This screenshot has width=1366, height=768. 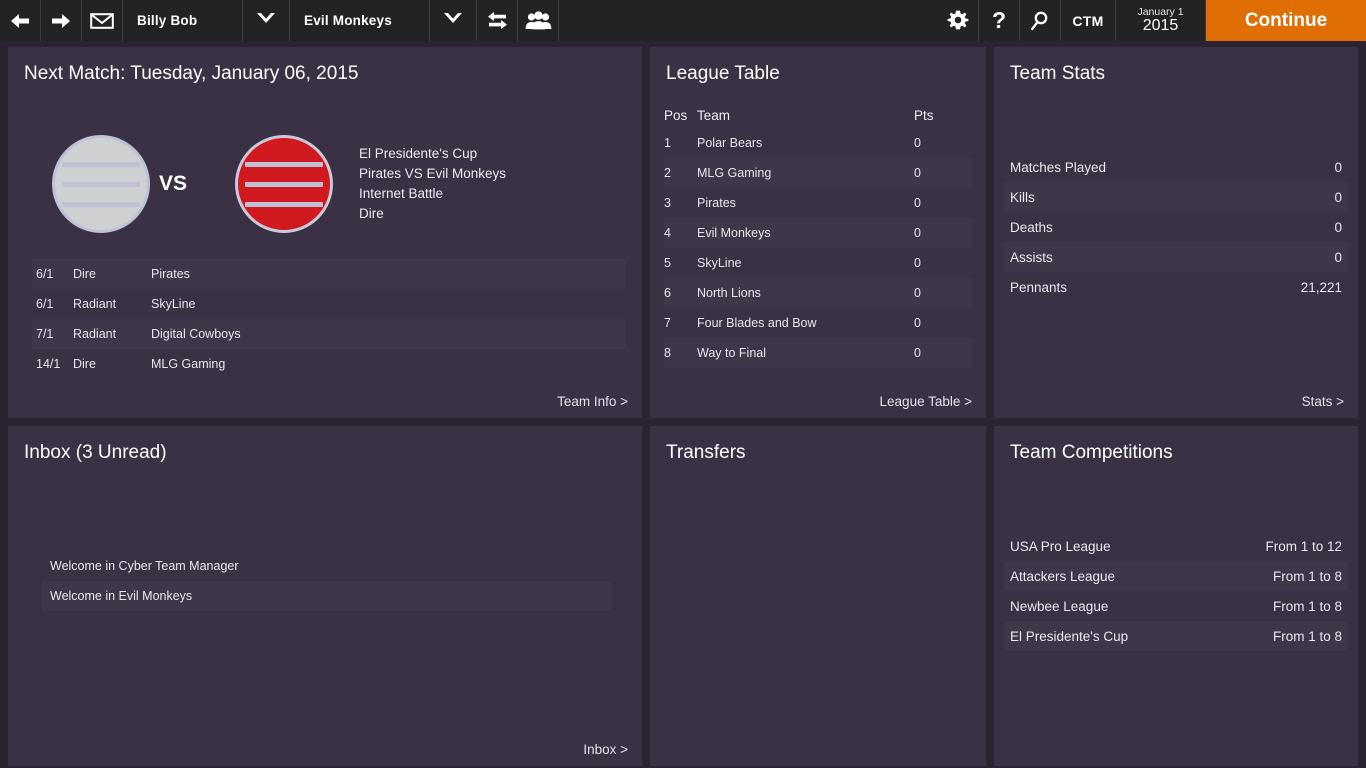 I want to click on list-item: El Presidente's Cup From 1 to 8, so click(x=1176, y=636).